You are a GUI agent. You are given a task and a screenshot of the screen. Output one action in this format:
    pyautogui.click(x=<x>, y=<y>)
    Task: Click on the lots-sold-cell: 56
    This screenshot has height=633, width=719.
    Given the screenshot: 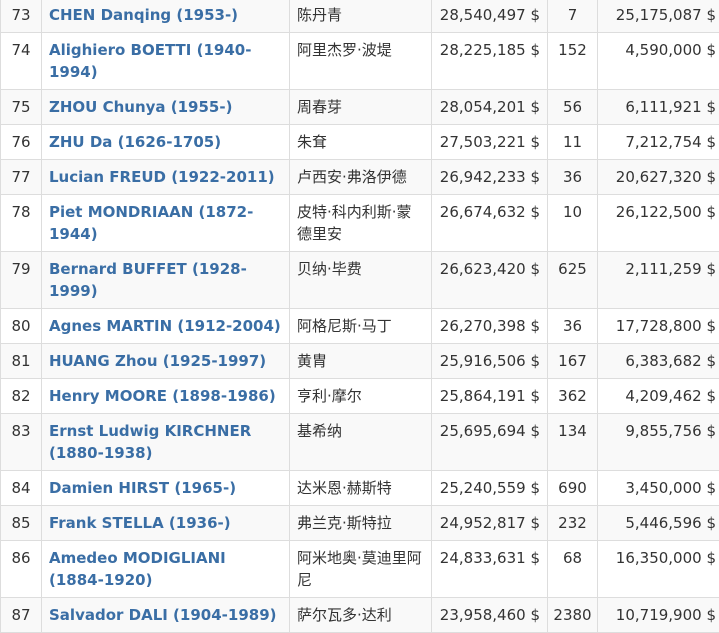 What is the action you would take?
    pyautogui.click(x=573, y=107)
    